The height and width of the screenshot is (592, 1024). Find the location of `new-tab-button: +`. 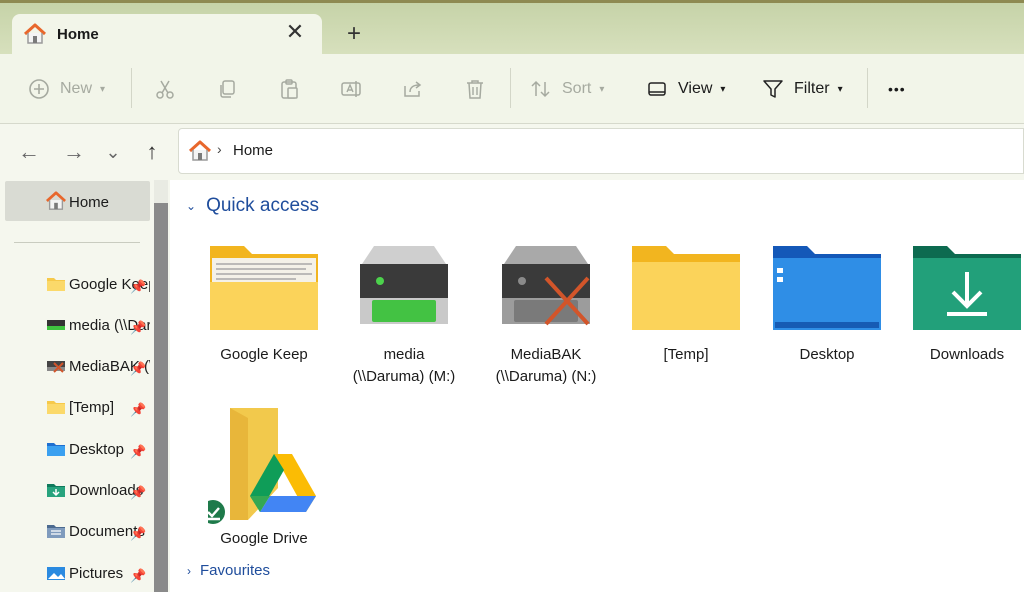

new-tab-button: + is located at coordinates (354, 35).